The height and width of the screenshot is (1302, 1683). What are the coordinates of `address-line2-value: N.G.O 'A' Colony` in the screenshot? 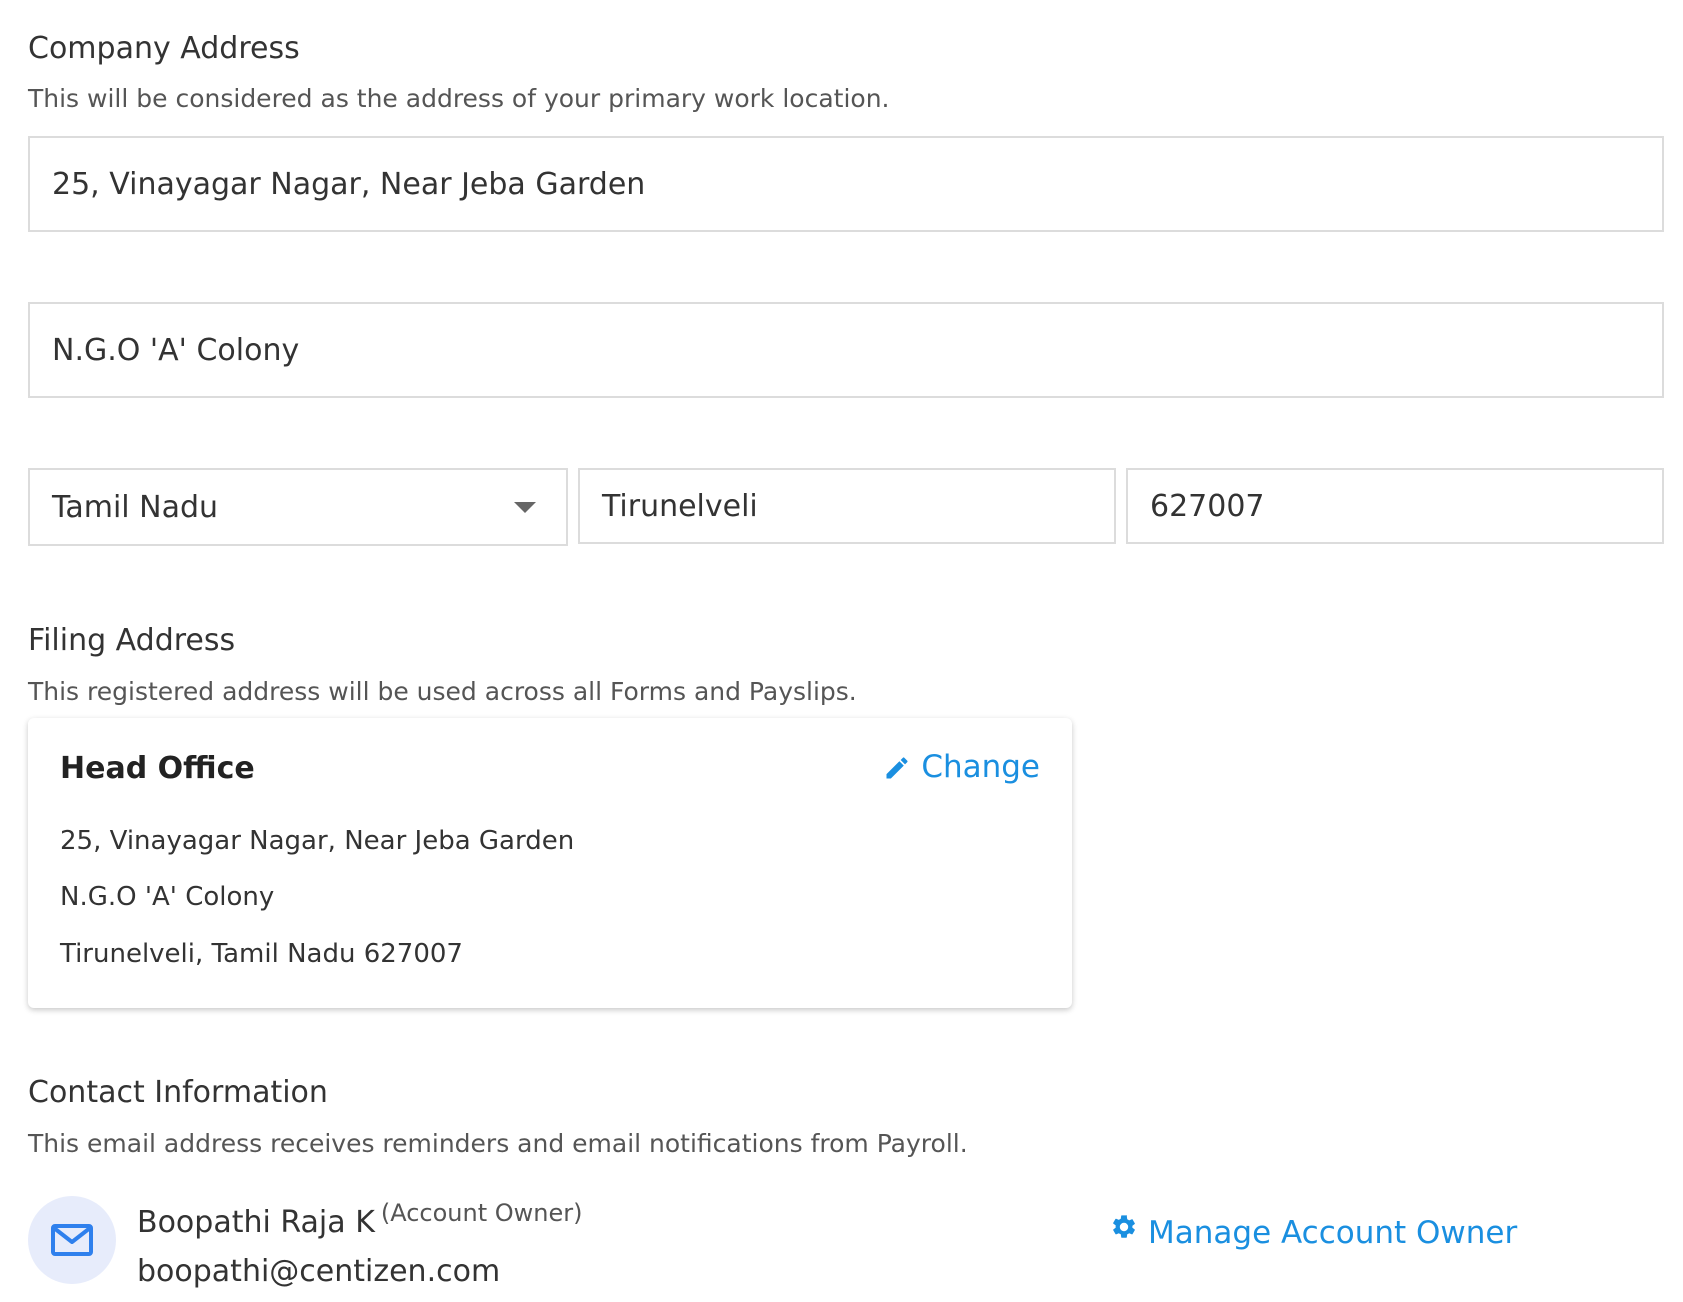 It's located at (176, 350).